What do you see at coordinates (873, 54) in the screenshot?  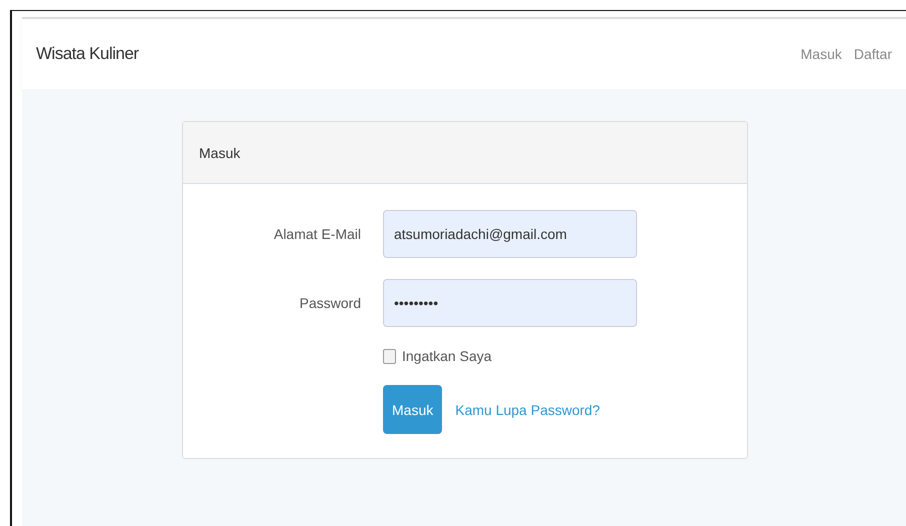 I see `nav-link: Daftar` at bounding box center [873, 54].